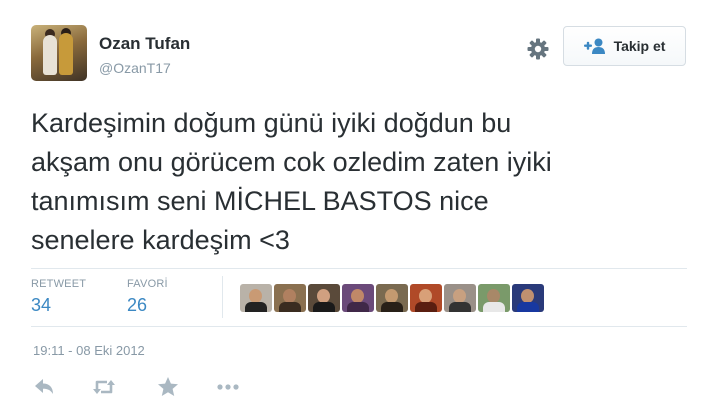  What do you see at coordinates (89, 350) in the screenshot?
I see `tweet-timestamp: 19:11 - 08 Eki 2012` at bounding box center [89, 350].